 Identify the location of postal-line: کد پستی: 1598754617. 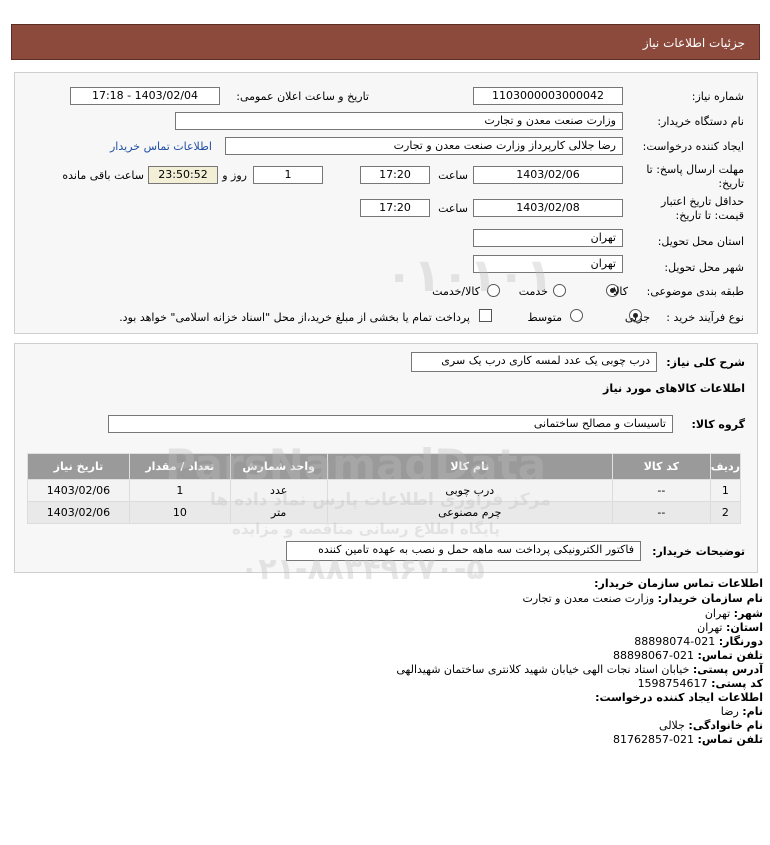
(700, 683).